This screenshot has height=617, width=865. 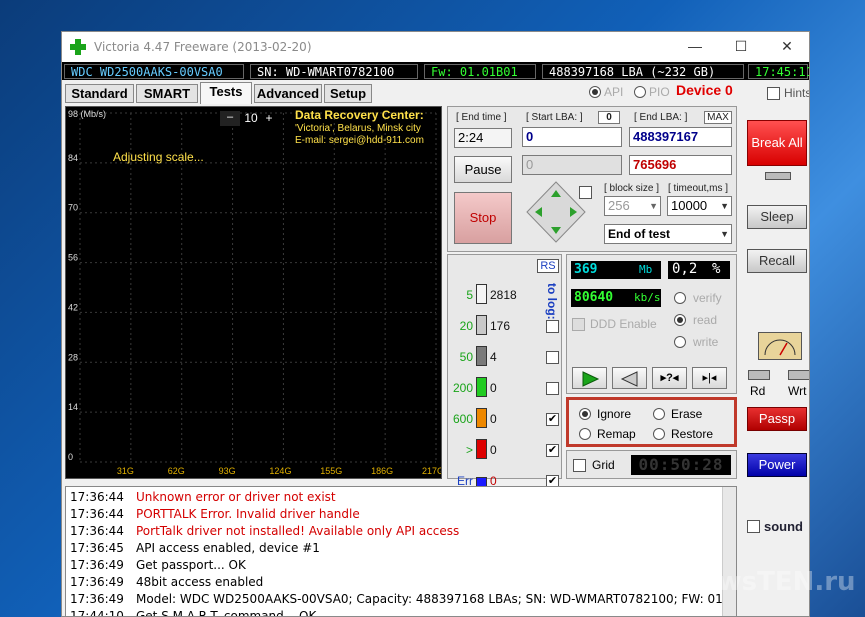 I want to click on log-message: API access enabled, device #1, so click(x=228, y=548).